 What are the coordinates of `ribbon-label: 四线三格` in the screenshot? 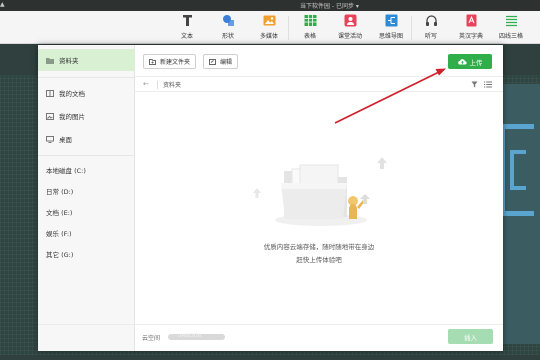 It's located at (510, 36).